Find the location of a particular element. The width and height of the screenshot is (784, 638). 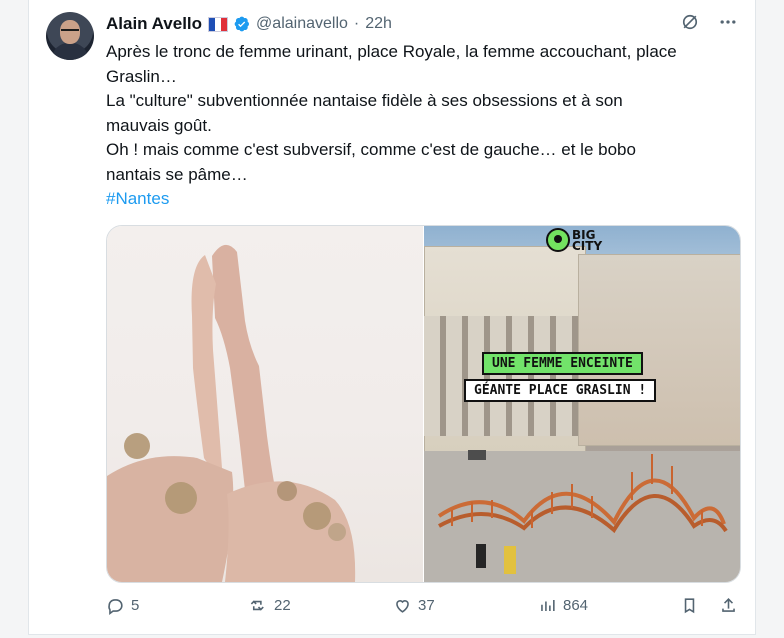

repost-count: 22 is located at coordinates (282, 605).